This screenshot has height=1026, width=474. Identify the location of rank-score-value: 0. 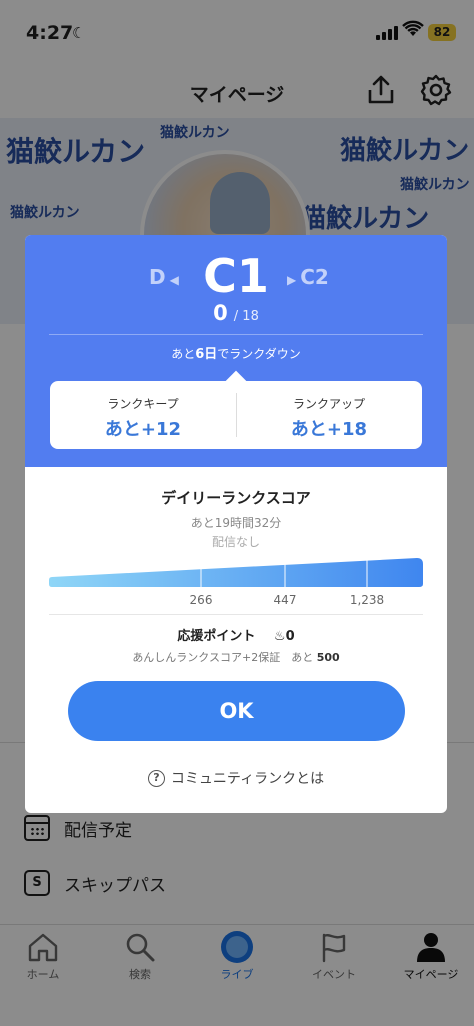
(220, 313).